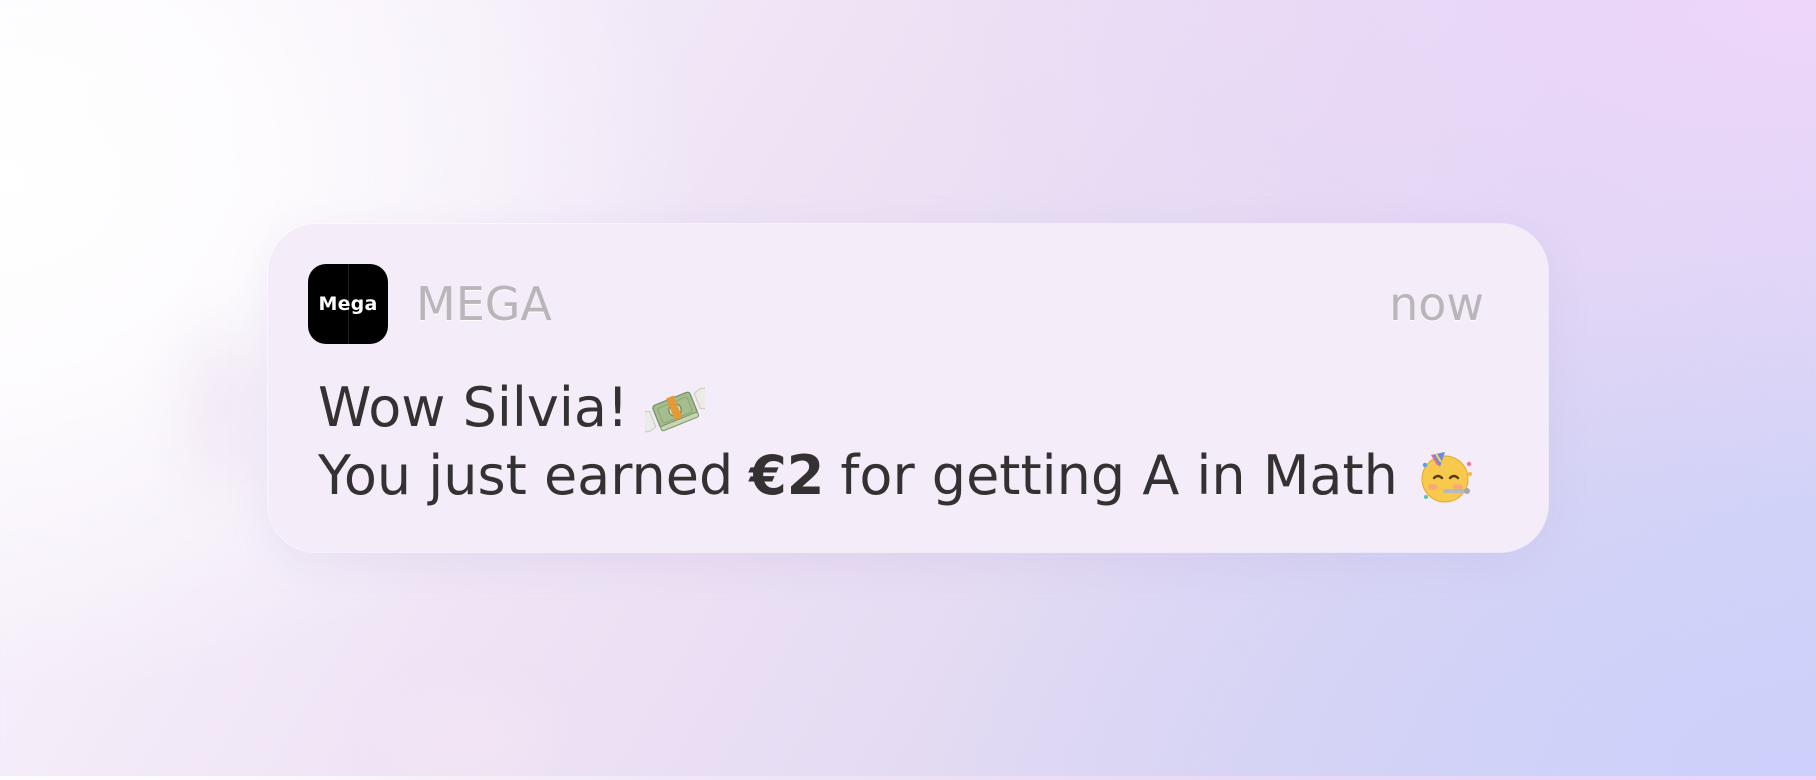  I want to click on partying-face-icon, so click(1446, 477).